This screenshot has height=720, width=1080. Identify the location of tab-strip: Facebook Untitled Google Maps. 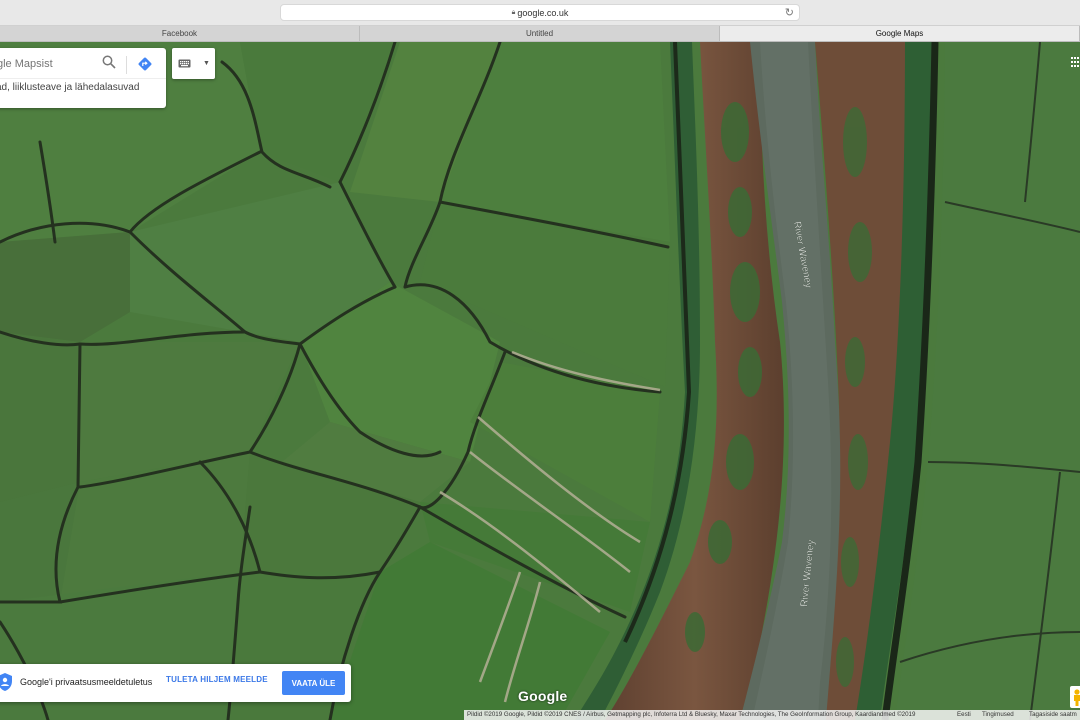
(540, 34).